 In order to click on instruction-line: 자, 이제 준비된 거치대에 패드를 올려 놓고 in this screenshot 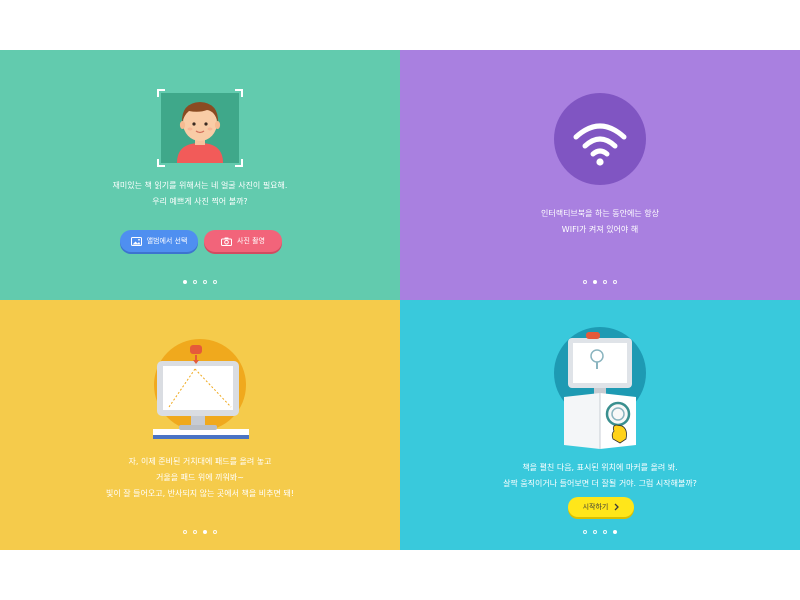, I will do `click(200, 461)`.